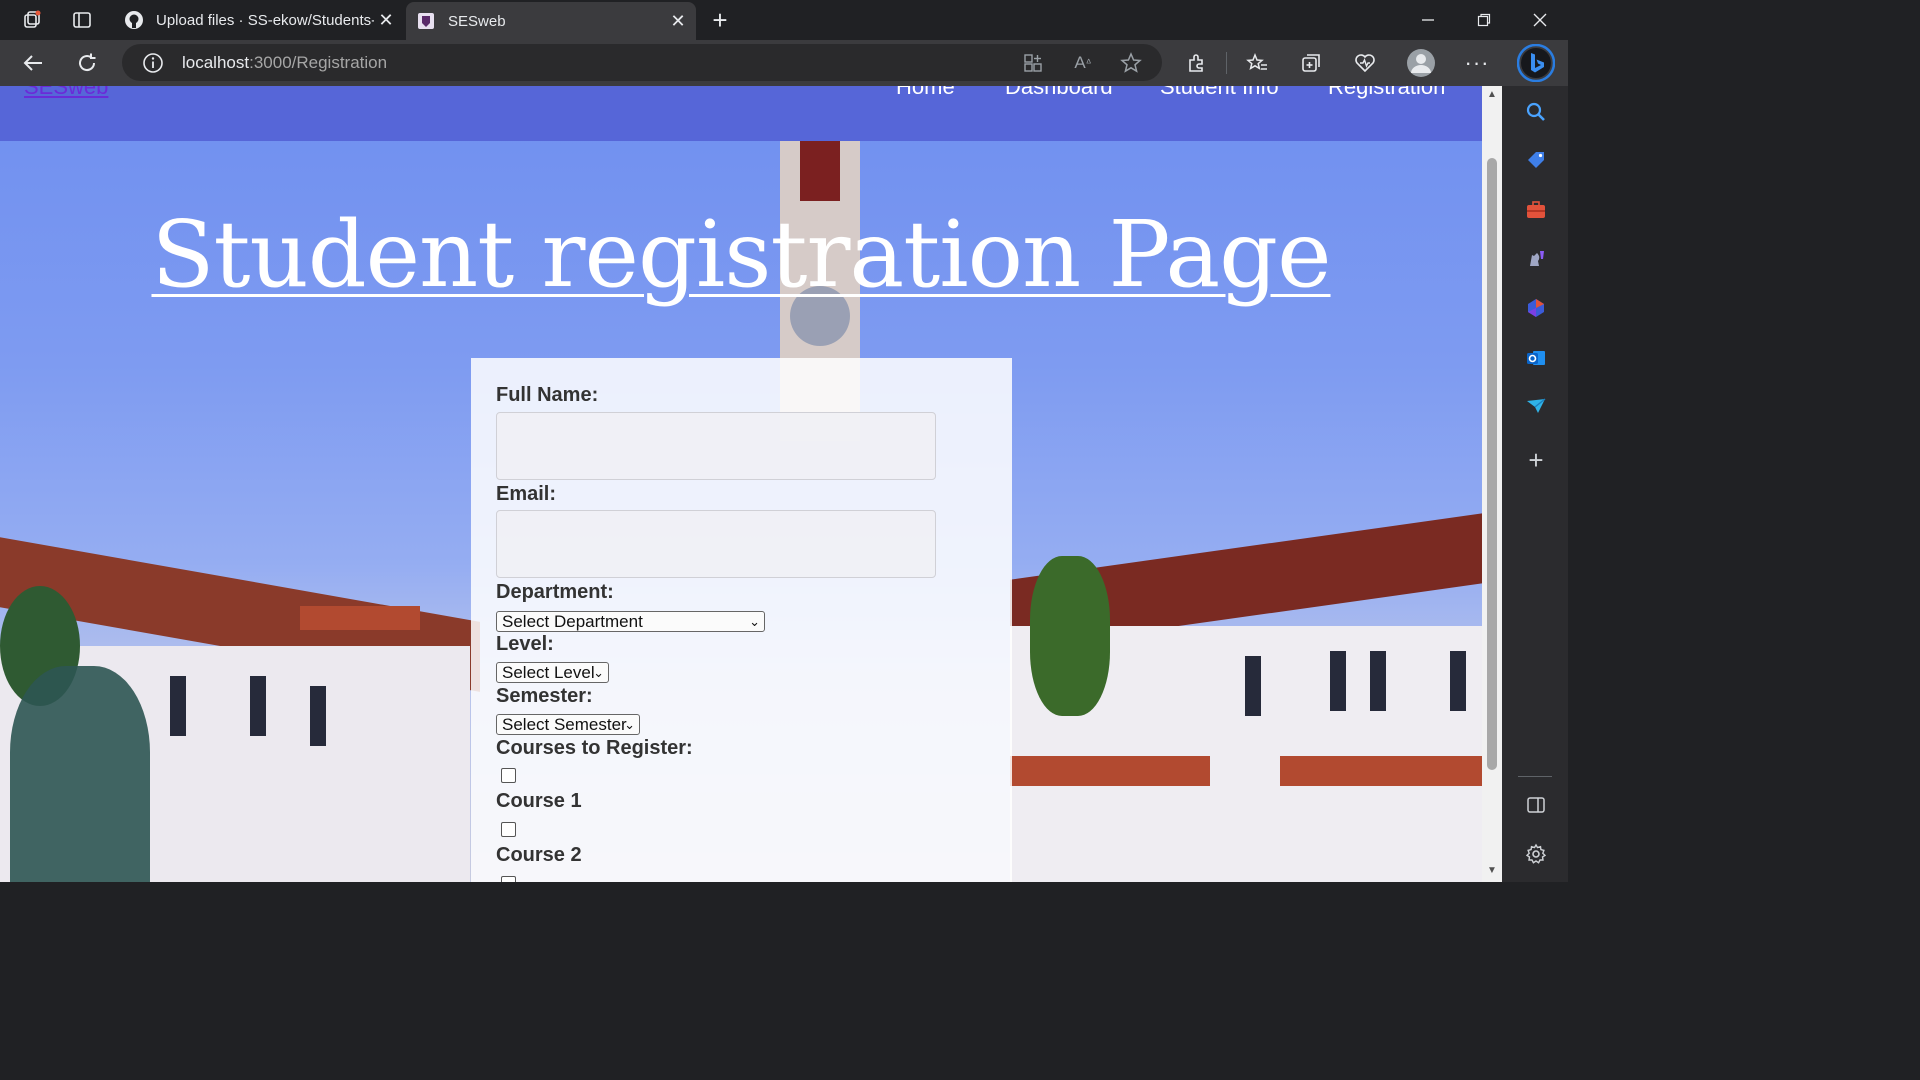 The image size is (1920, 1080). I want to click on new-tab-icon: +, so click(720, 20).